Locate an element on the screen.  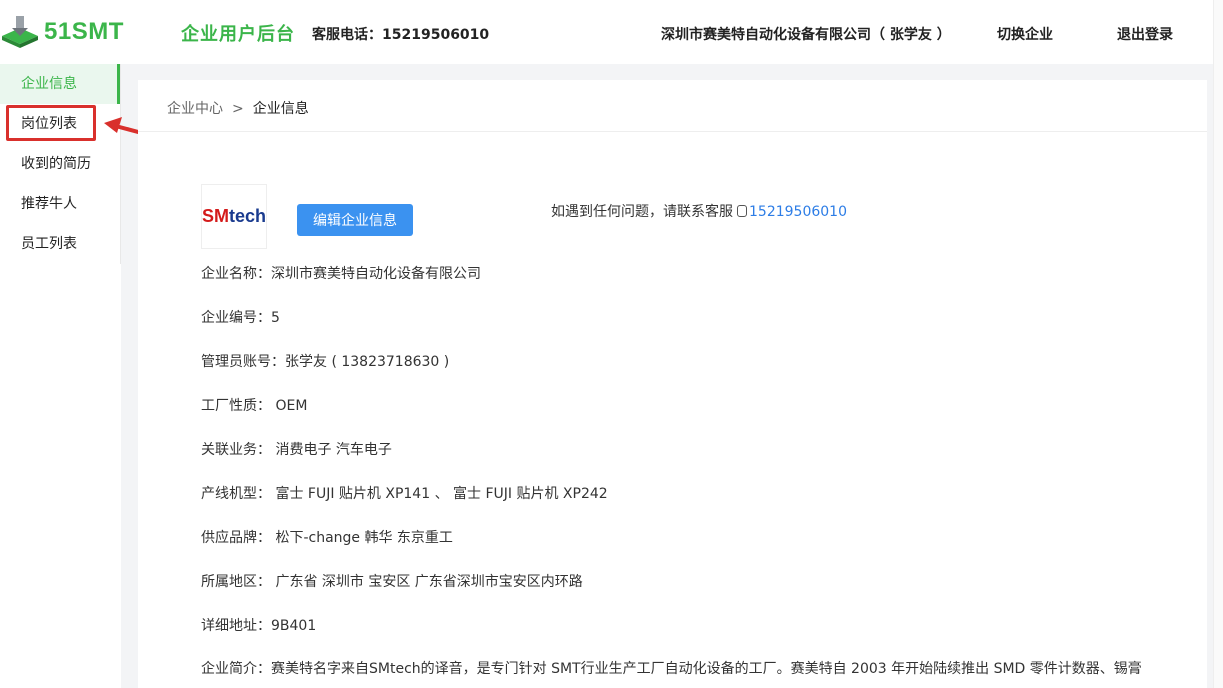
info-value: 消费电子 汽车电子 is located at coordinates (333, 450).